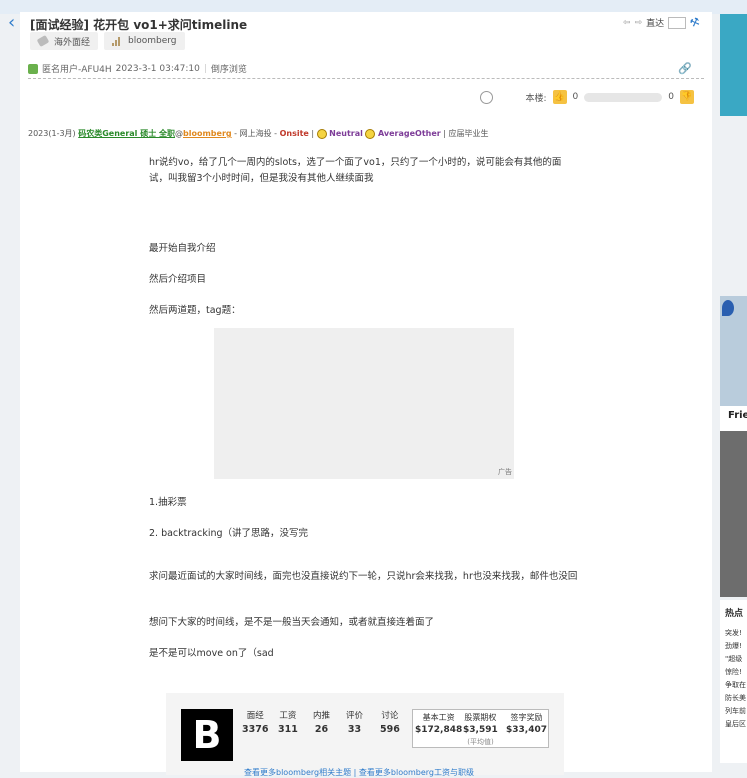  Describe the element at coordinates (623, 97) in the screenshot. I see `vote-progress` at that location.